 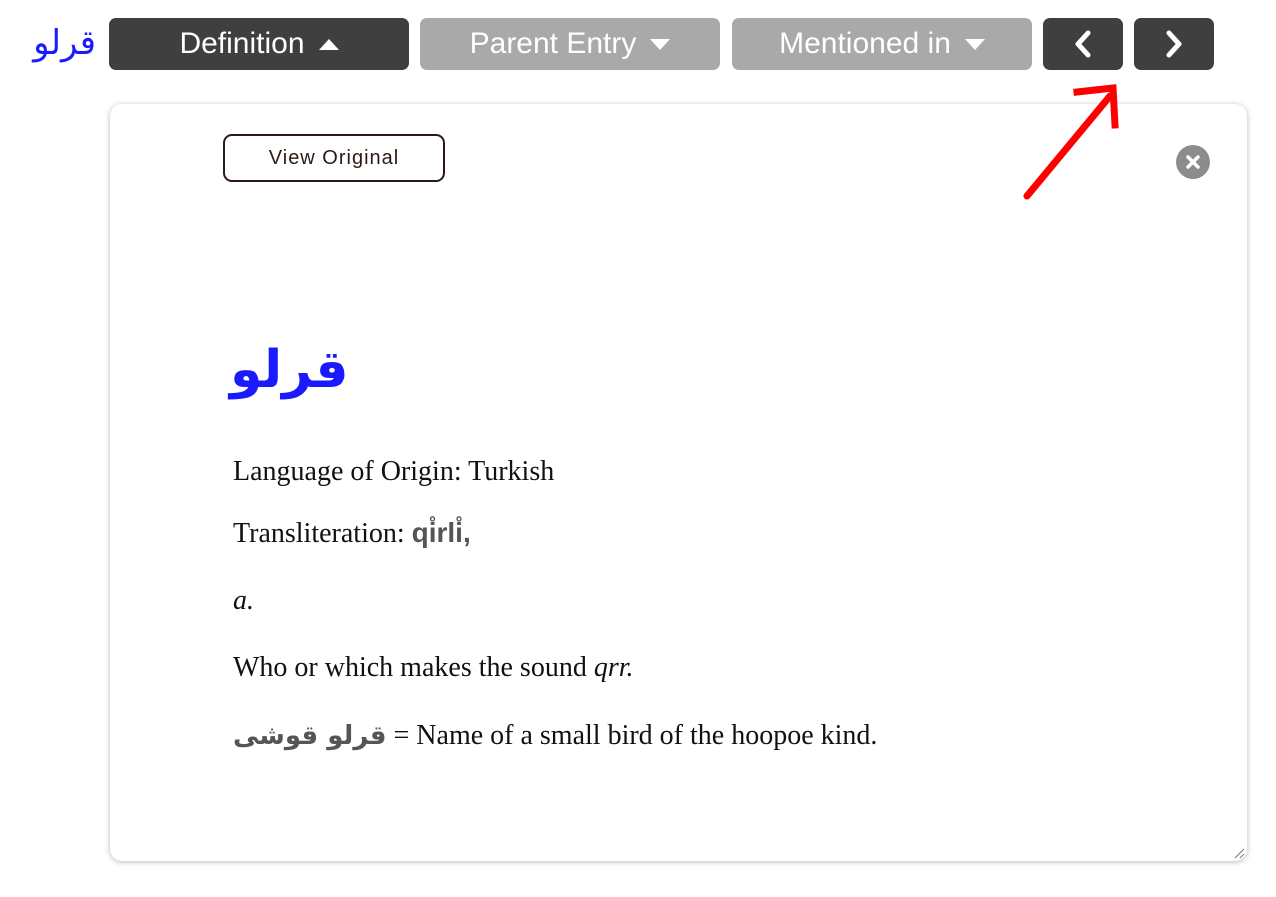 I want to click on headword-link: قرلو, so click(x=61, y=43).